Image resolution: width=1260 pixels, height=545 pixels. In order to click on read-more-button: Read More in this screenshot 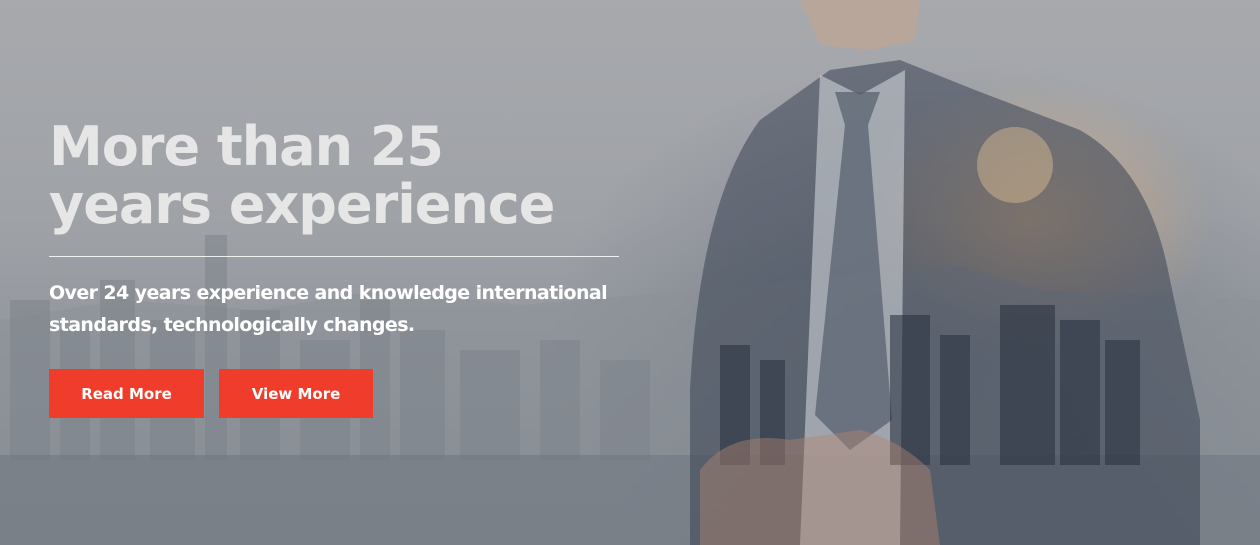, I will do `click(126, 393)`.